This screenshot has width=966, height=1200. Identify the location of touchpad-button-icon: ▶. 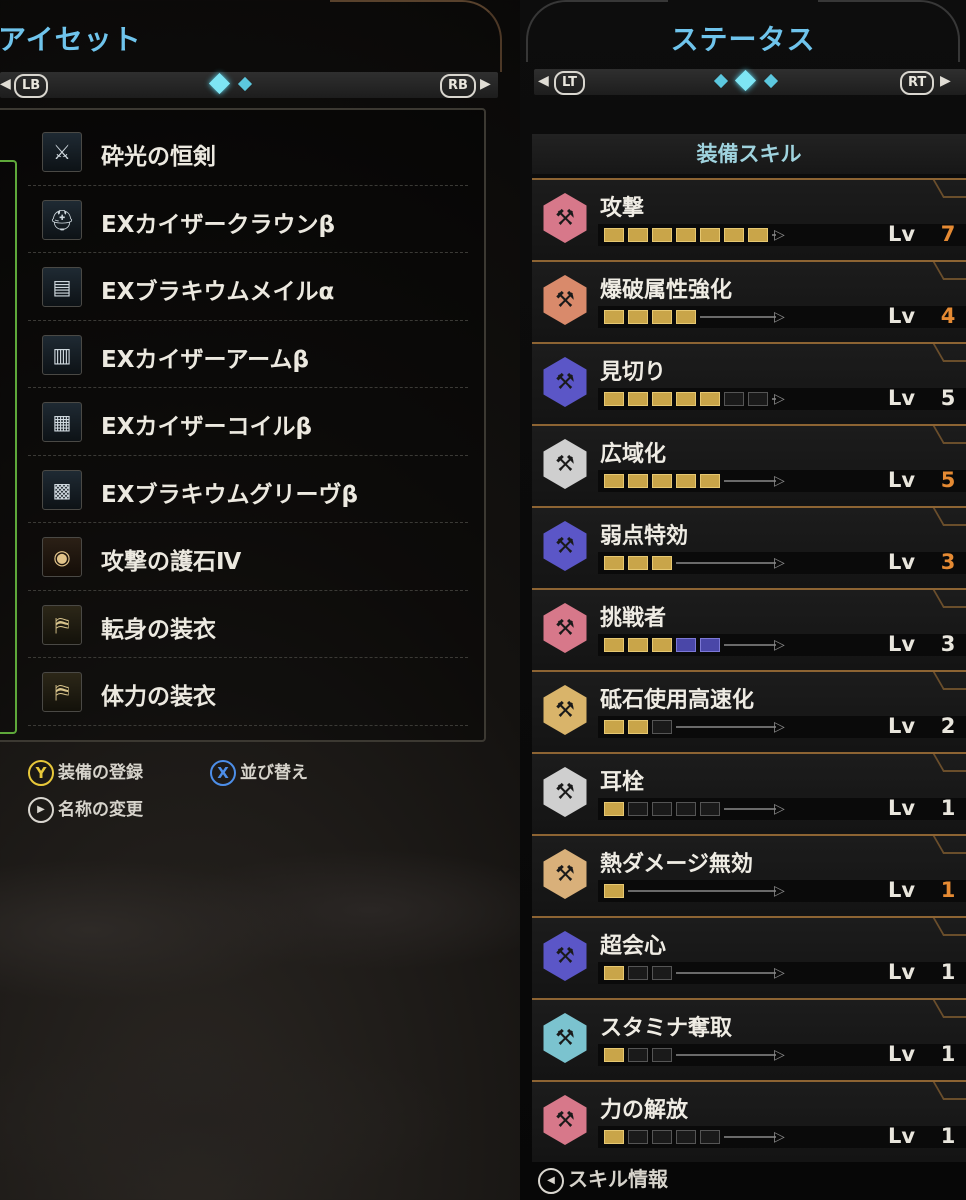
(41, 810).